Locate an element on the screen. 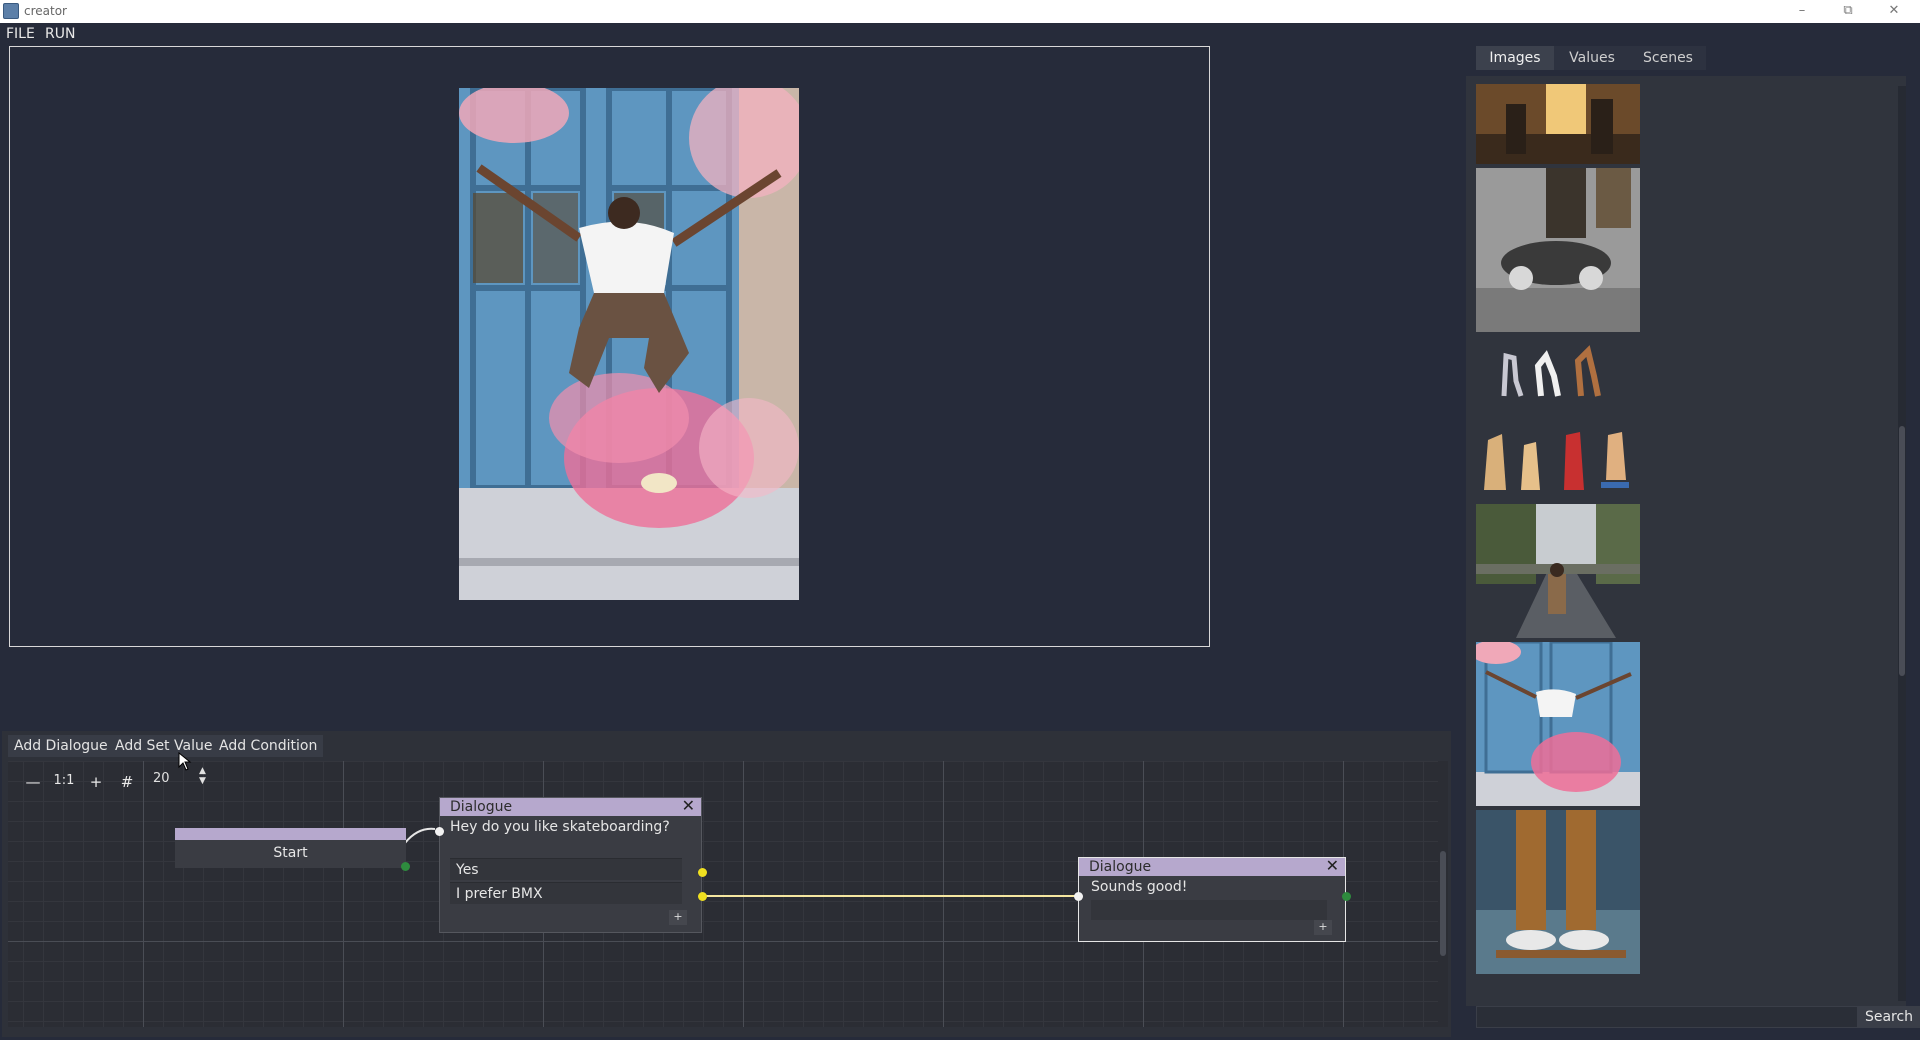  choice-yes: Yes is located at coordinates (566, 869).